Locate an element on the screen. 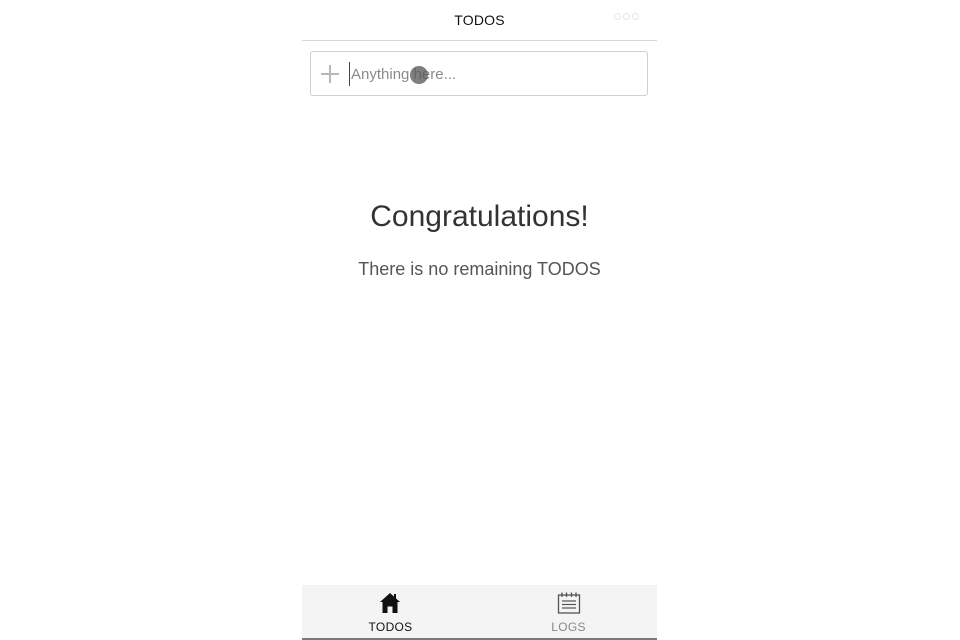  tab-logs-label: LOGS is located at coordinates (568, 627).